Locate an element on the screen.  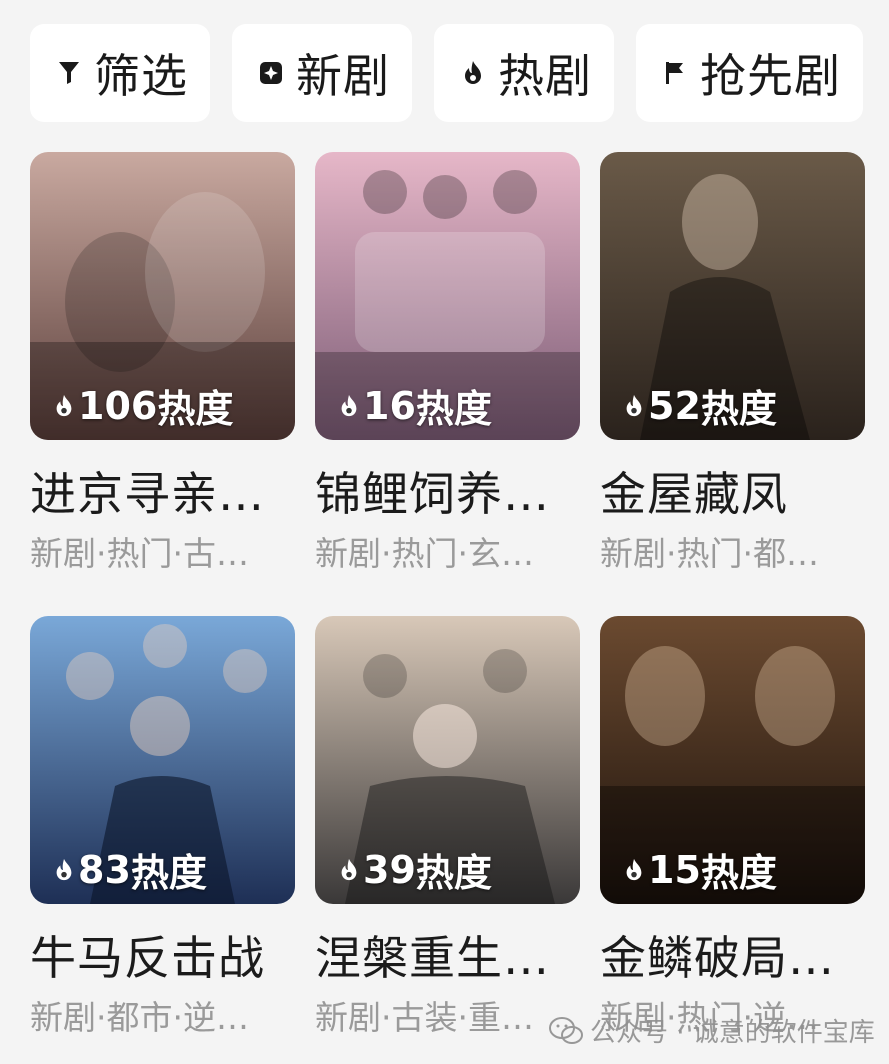
preview-drama-chip: 抢先剧 is located at coordinates (749, 73).